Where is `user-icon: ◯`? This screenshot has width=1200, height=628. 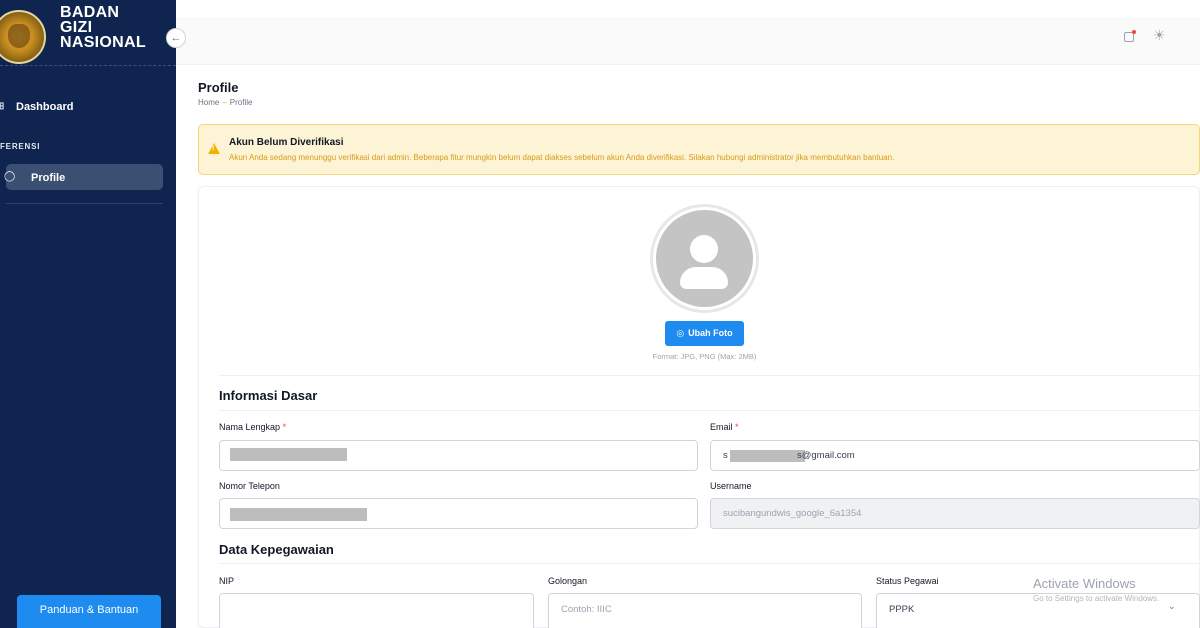
user-icon: ◯ is located at coordinates (10, 176).